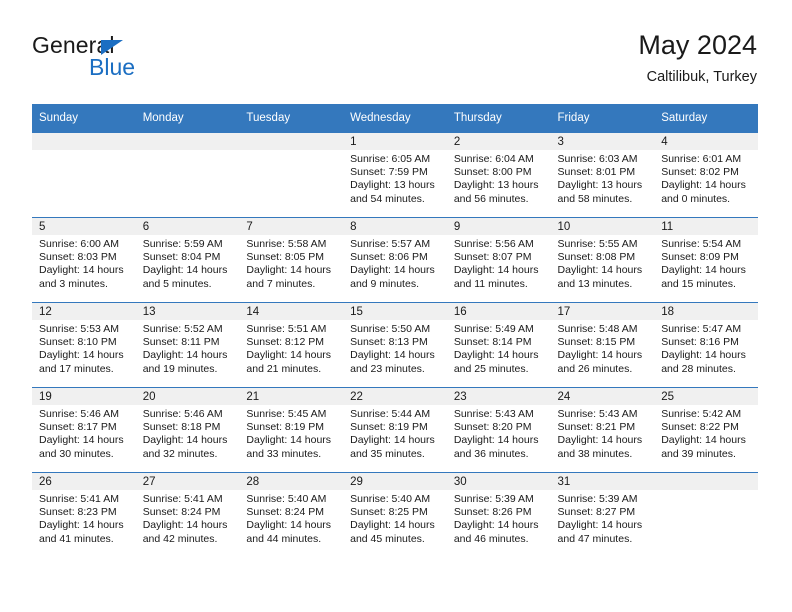 The height and width of the screenshot is (612, 792). Describe the element at coordinates (697, 45) in the screenshot. I see `page-title: May 2024` at that location.